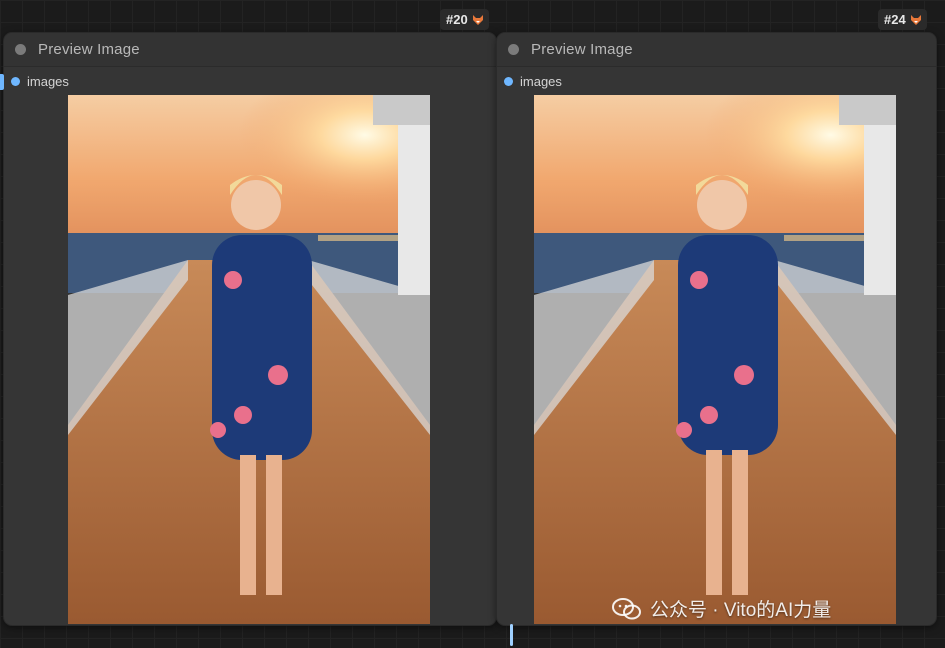  I want to click on node-id-badge: #20, so click(464, 19).